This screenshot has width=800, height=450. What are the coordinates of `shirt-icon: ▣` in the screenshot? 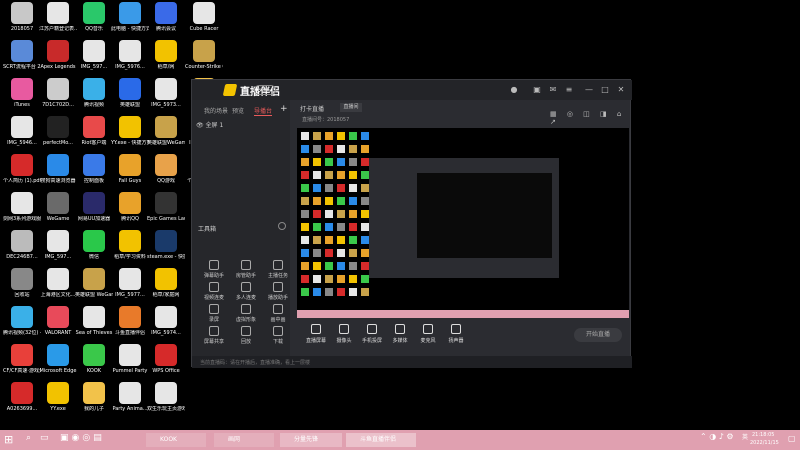 It's located at (537, 90).